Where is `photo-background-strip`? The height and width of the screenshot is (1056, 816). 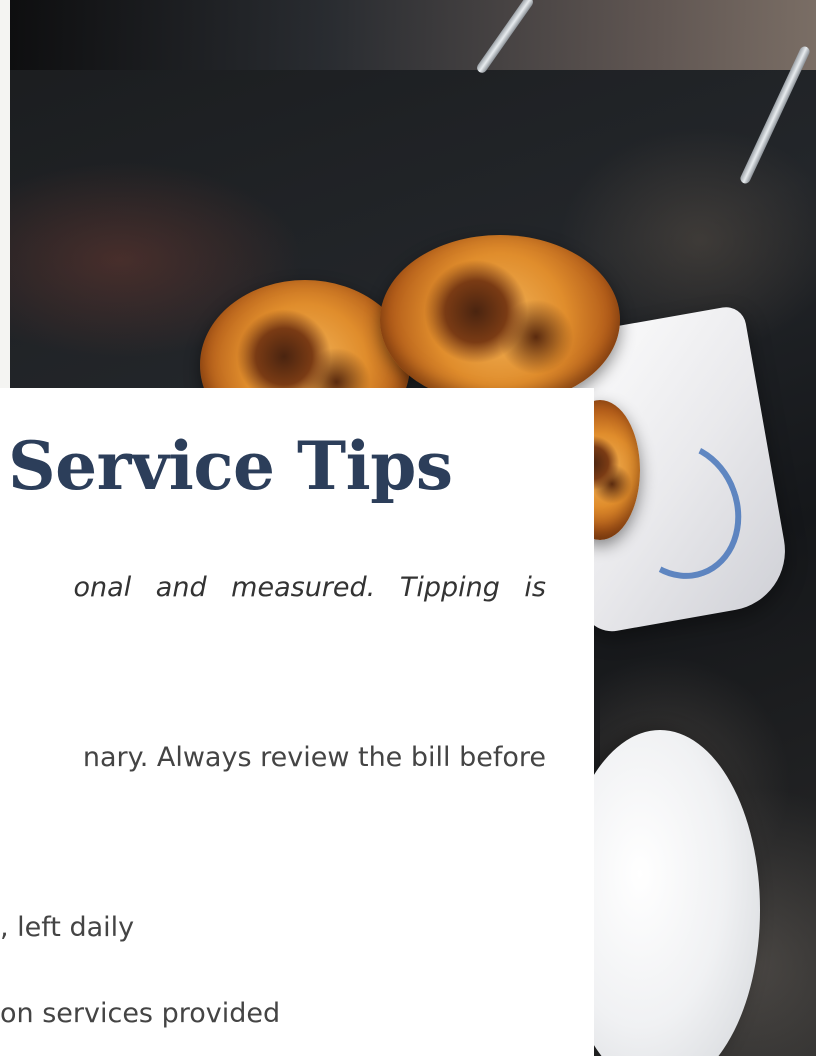
photo-background-strip is located at coordinates (408, 35).